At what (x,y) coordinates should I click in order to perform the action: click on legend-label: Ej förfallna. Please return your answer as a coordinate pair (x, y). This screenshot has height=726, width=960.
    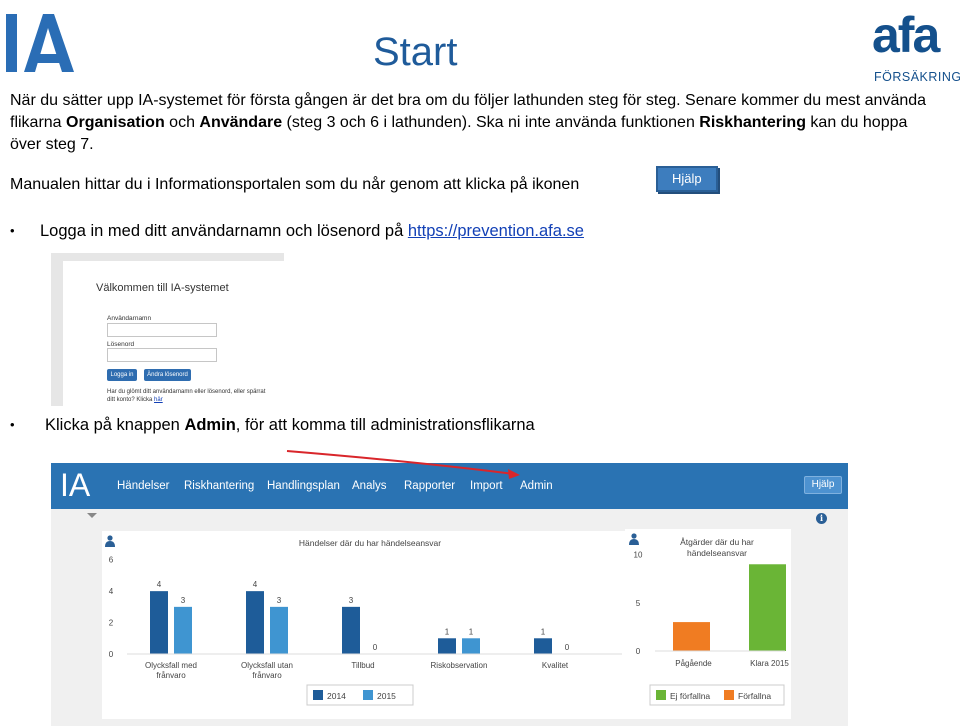
    Looking at the image, I should click on (690, 696).